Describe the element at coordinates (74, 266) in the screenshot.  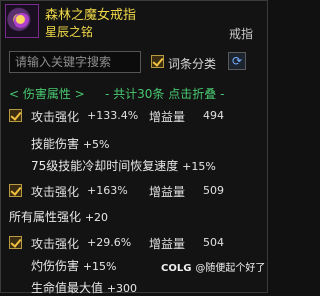
I see `entry-sub-line: 灼伤伤害 +15%` at that location.